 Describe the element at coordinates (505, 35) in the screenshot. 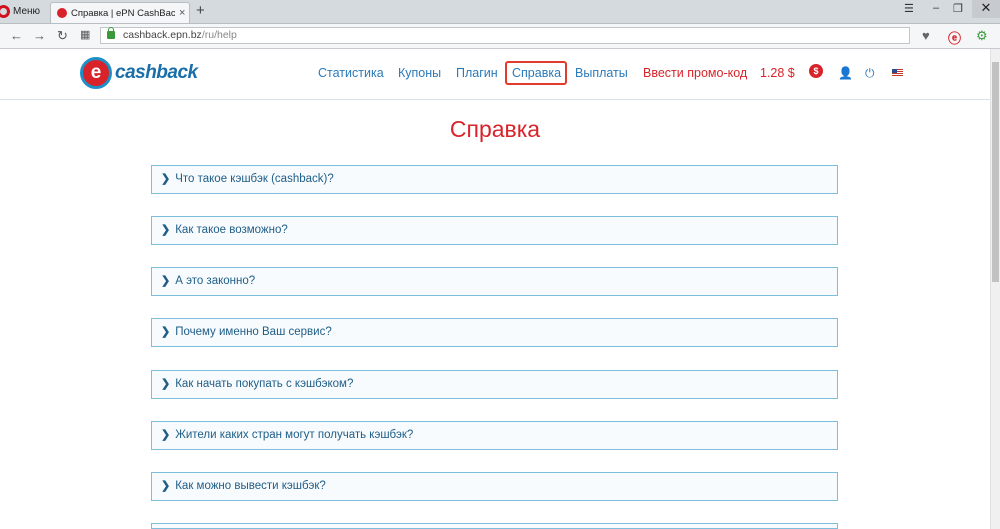

I see `url-input: cashback.epn.bz/ru/help` at that location.